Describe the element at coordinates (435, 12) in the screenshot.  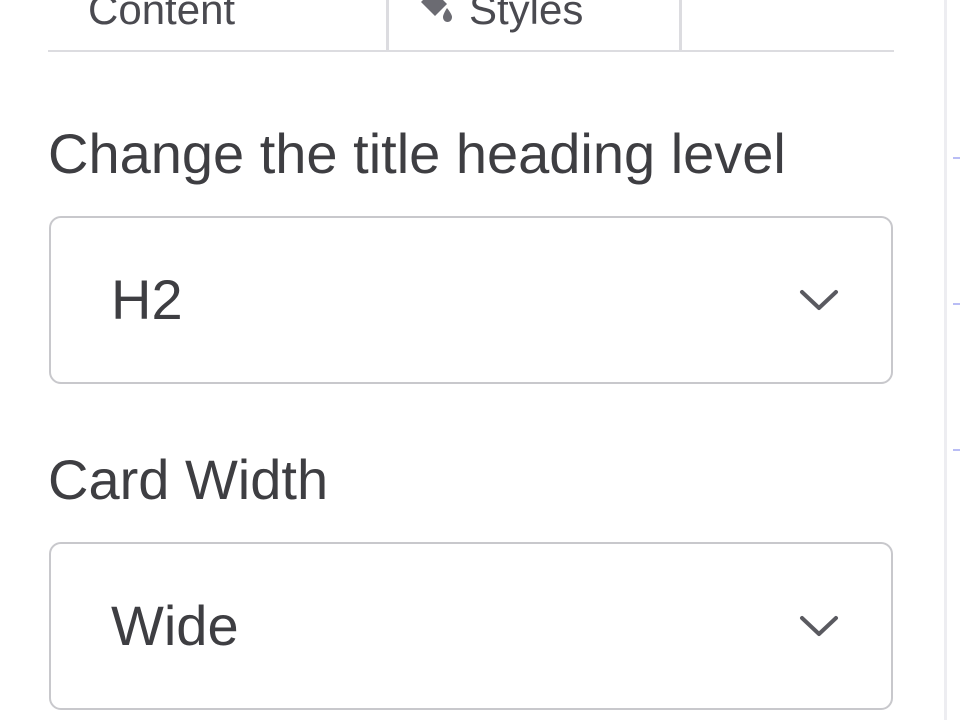
I see `paint-bucket-icon` at that location.